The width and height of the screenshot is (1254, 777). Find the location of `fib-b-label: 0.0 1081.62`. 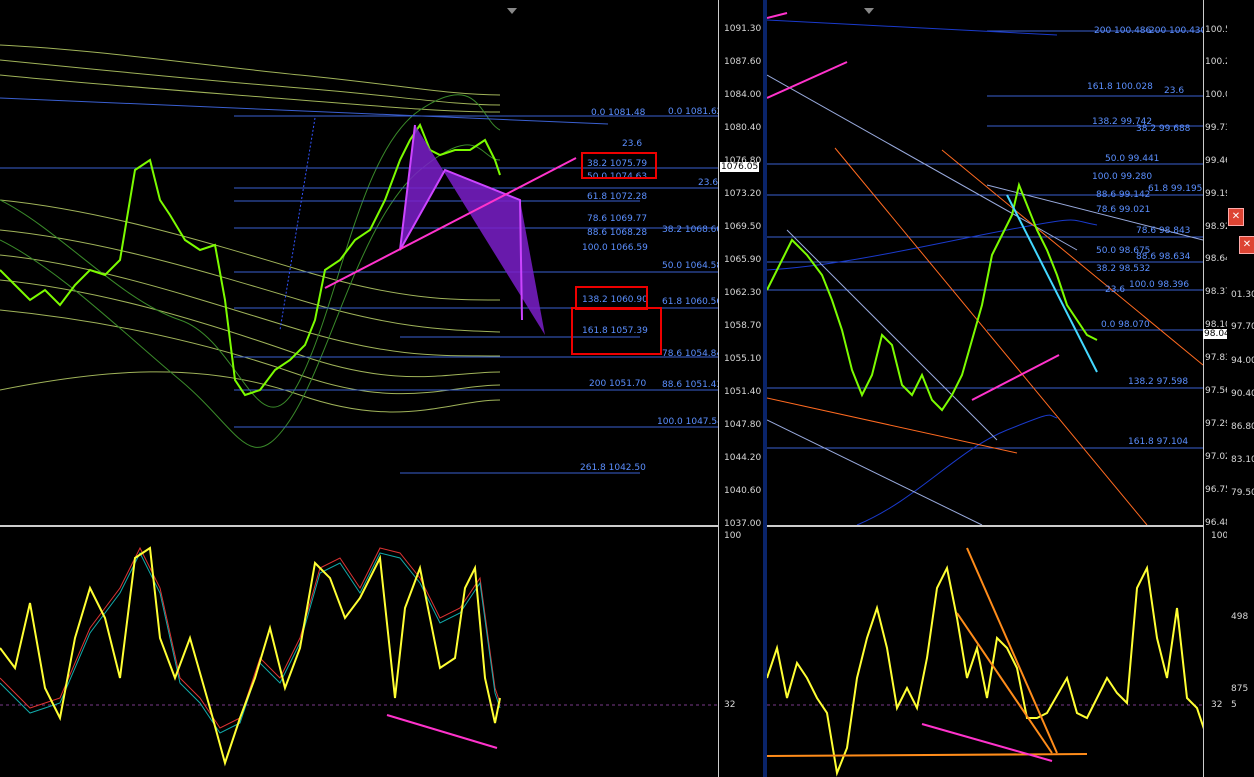

fib-b-label: 0.0 1081.62 is located at coordinates (693, 112).